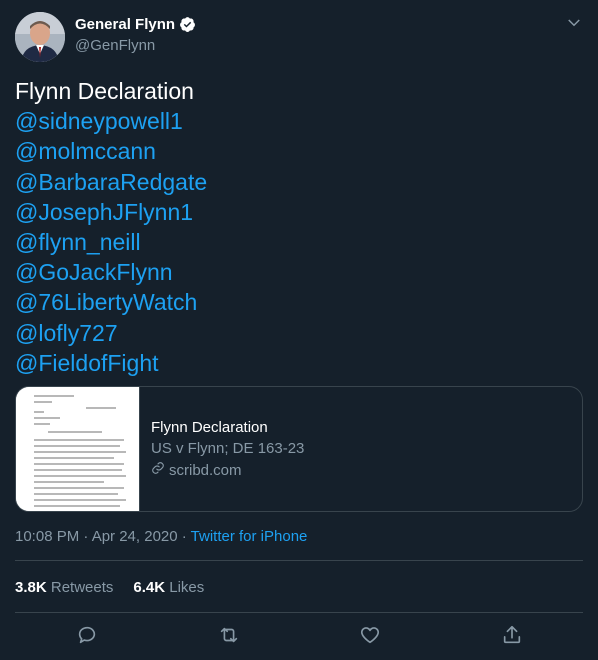  I want to click on mention-link: @GoJackFlynn, so click(299, 272).